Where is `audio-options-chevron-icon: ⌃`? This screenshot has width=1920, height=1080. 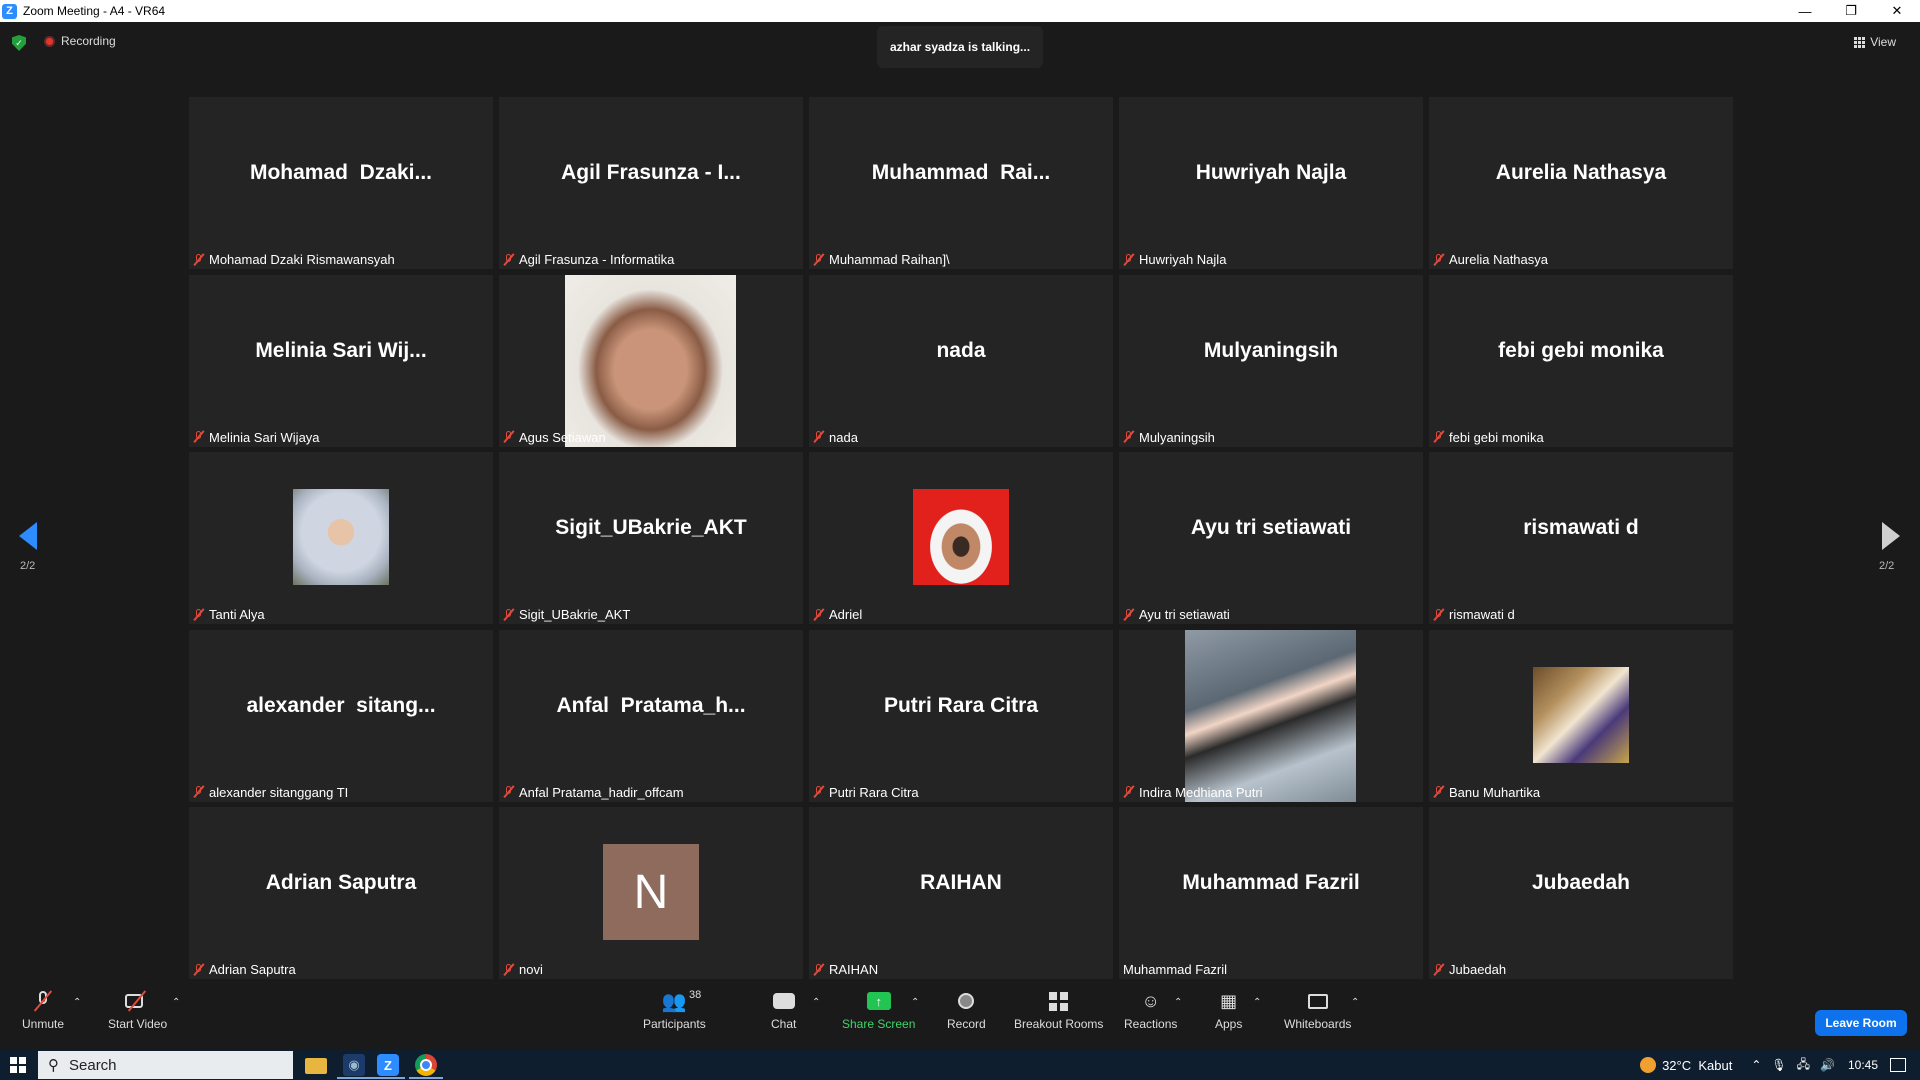
audio-options-chevron-icon: ⌃ is located at coordinates (77, 1002).